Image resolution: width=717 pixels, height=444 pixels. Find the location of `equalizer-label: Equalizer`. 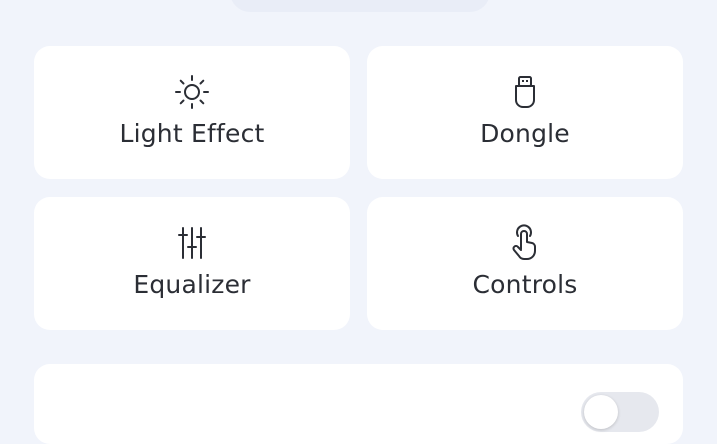

equalizer-label: Equalizer is located at coordinates (192, 284).